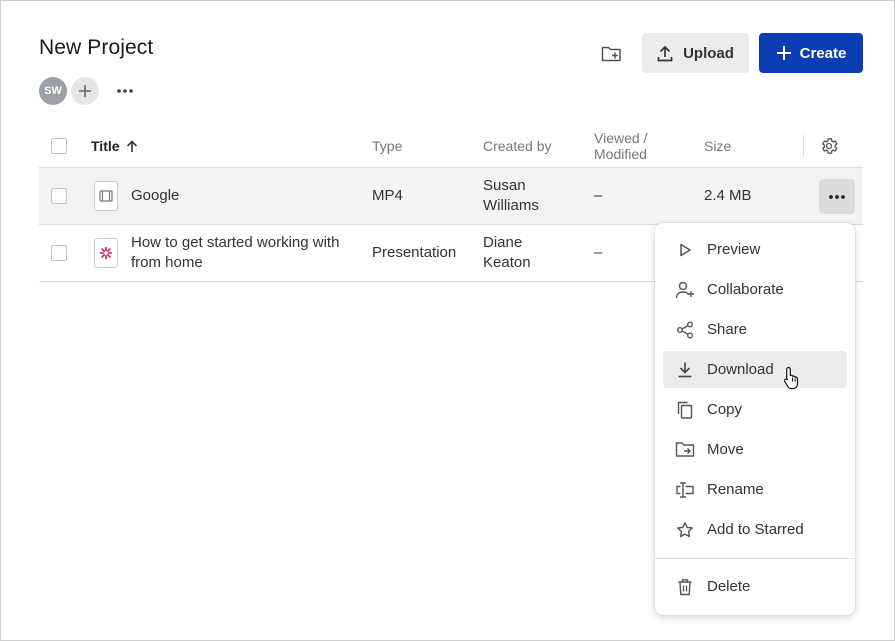 The image size is (895, 641). Describe the element at coordinates (717, 146) in the screenshot. I see `column-header-size: Size` at that location.